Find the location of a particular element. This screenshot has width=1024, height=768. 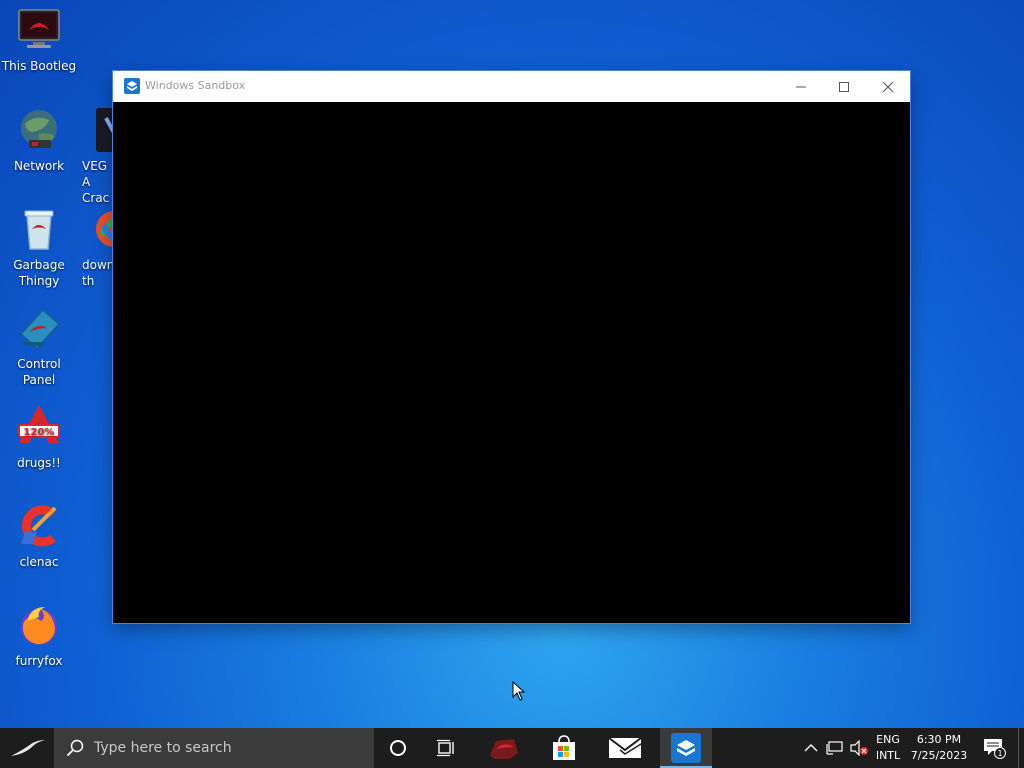

show-desktop-button is located at coordinates (1021, 748).